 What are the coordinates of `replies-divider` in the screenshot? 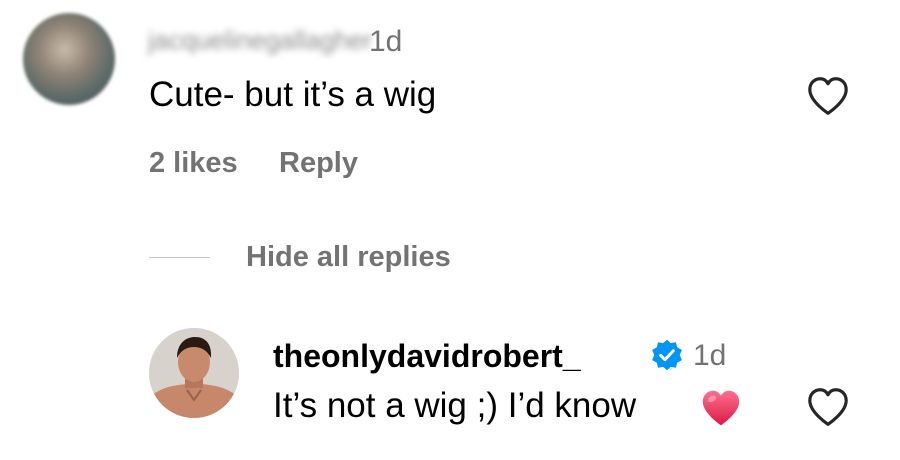 It's located at (179, 257).